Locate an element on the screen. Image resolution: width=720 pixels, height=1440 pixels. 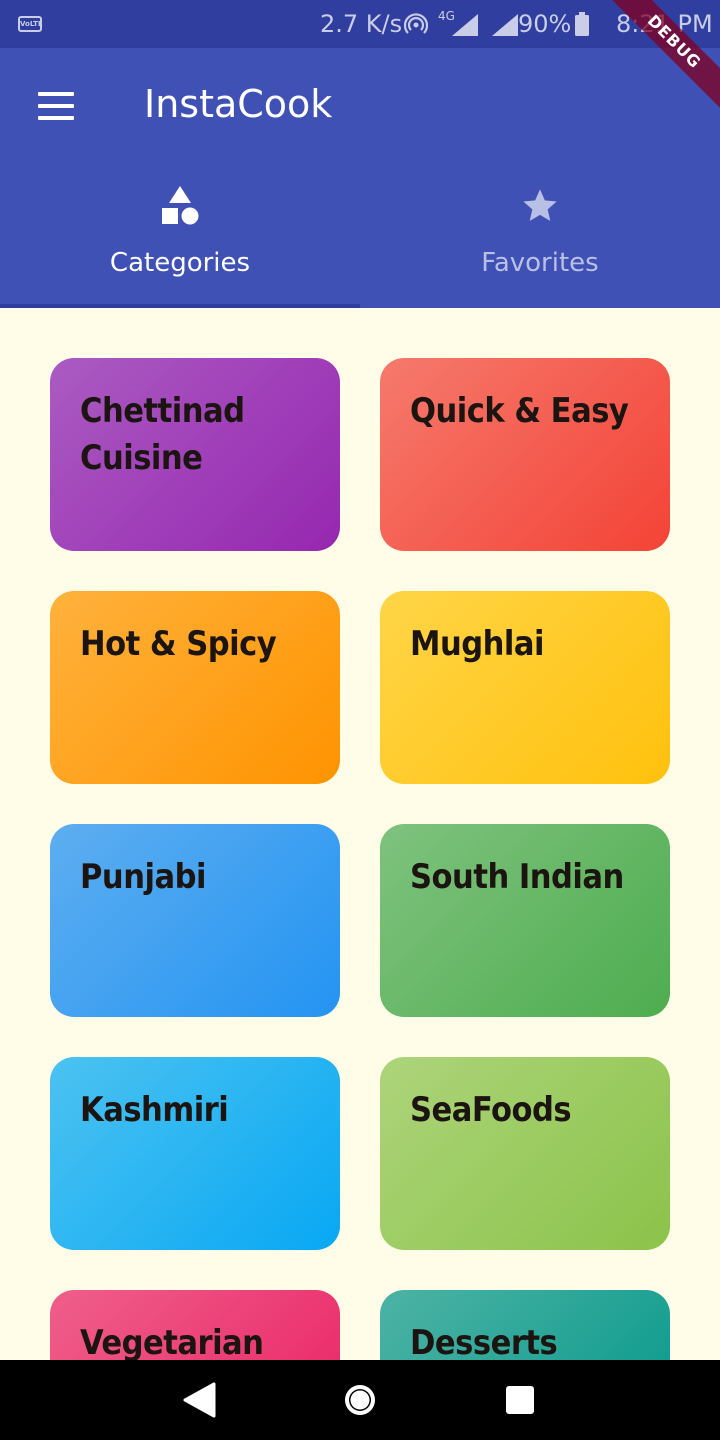
tab-favorites: Favorites is located at coordinates (540, 238).